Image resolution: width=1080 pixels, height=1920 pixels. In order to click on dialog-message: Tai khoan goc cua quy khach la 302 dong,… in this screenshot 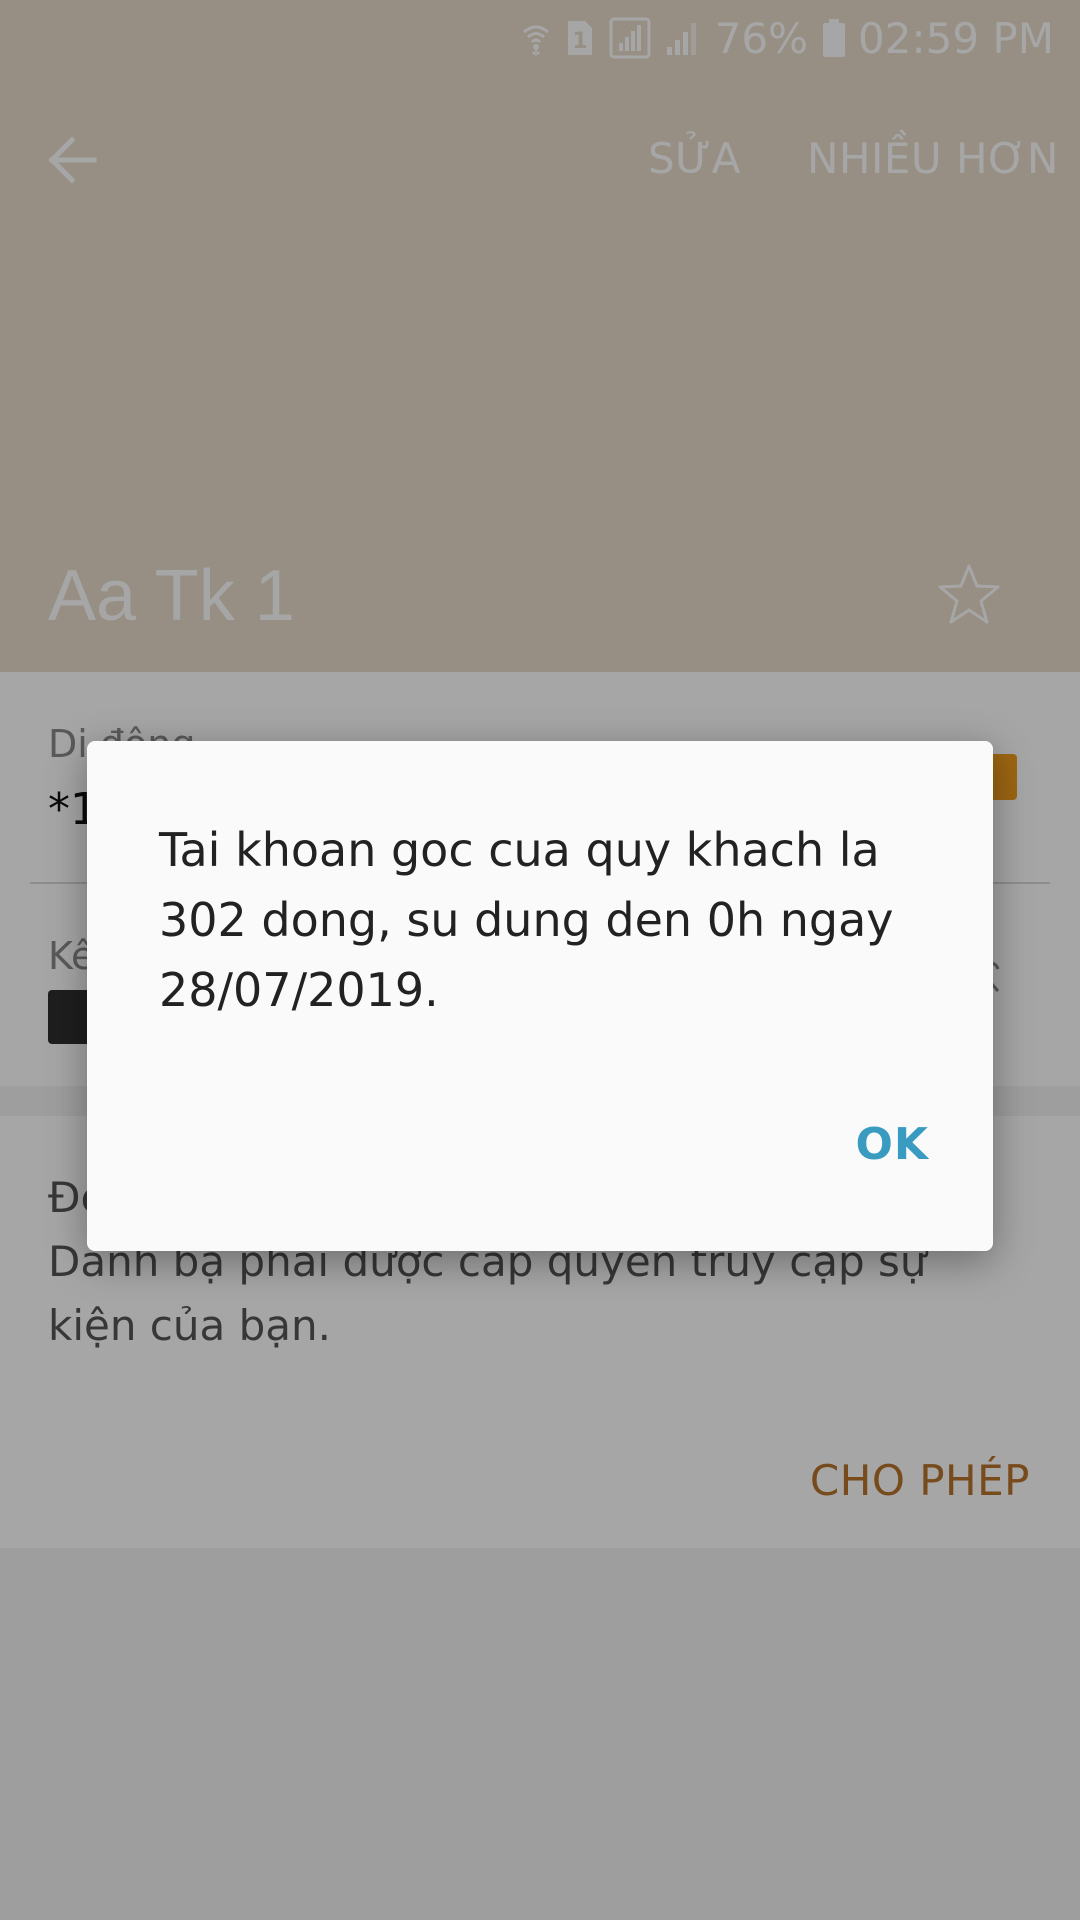, I will do `click(526, 920)`.